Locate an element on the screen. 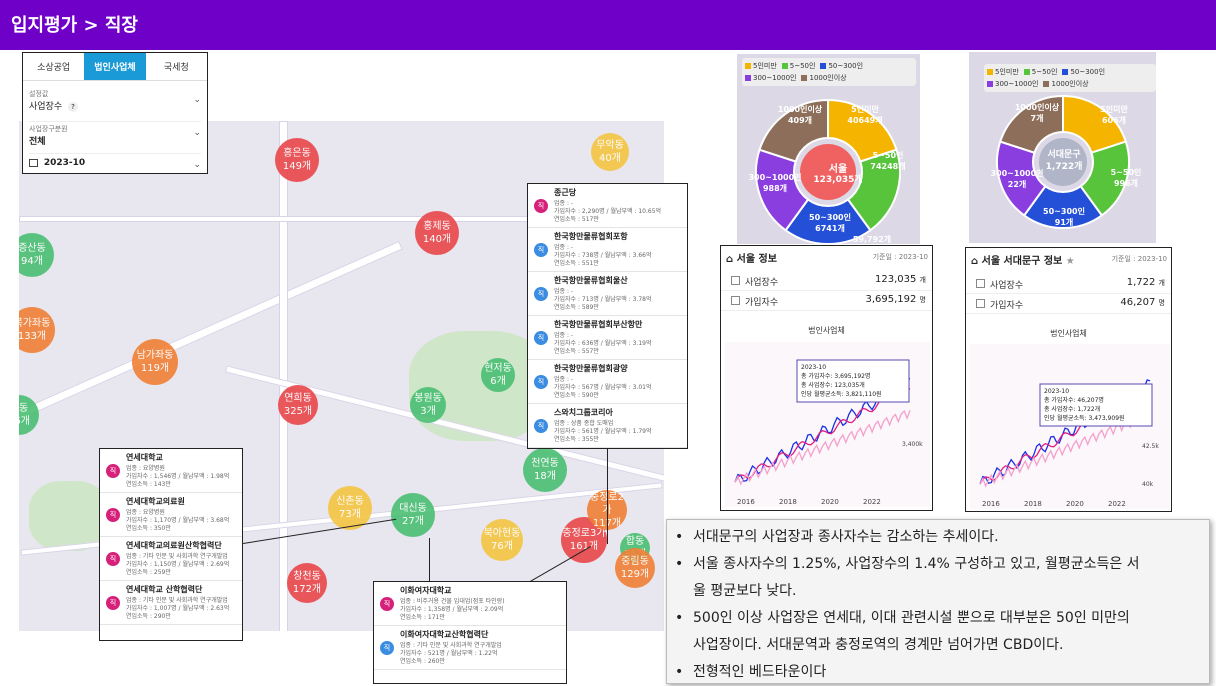 This screenshot has width=1216, height=686. x-tick-label: 2022 is located at coordinates (872, 502).